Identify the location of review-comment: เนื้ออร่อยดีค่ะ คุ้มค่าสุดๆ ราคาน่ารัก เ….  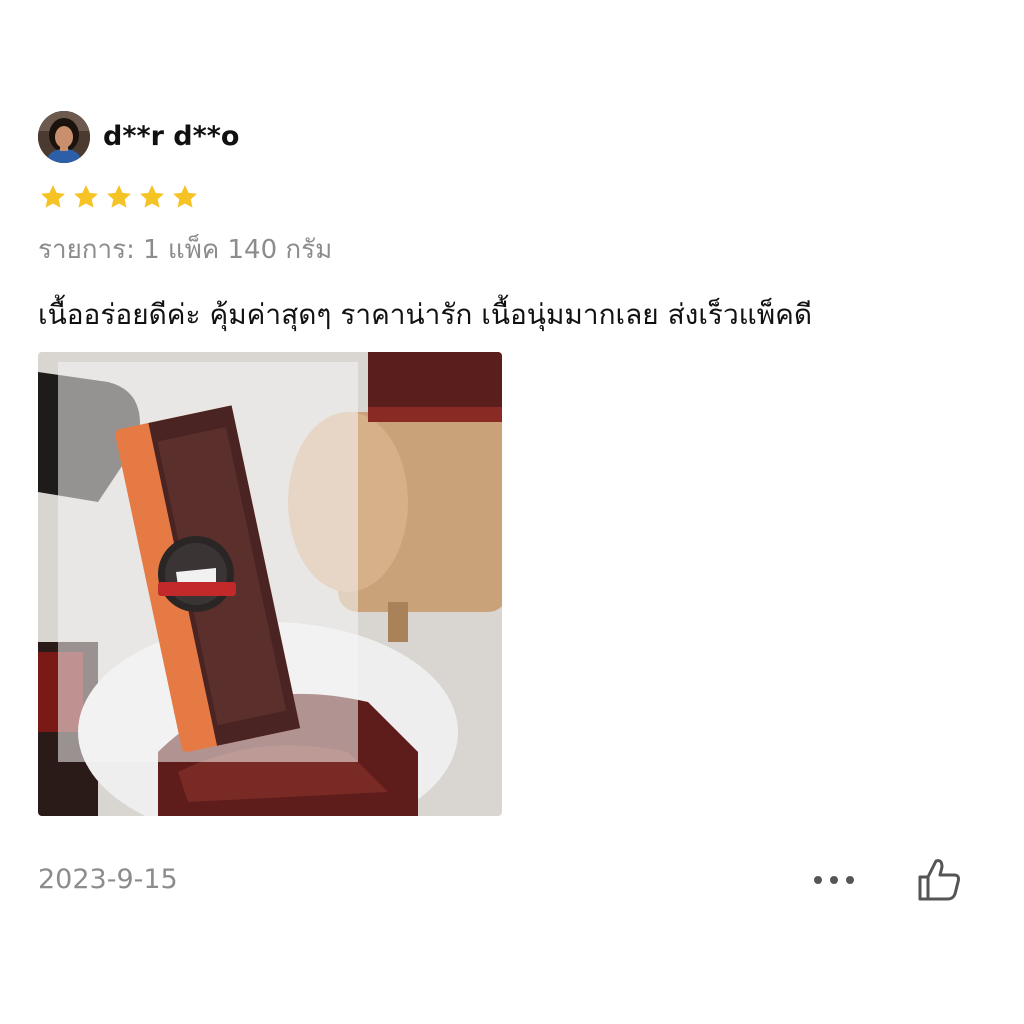
(425, 314).